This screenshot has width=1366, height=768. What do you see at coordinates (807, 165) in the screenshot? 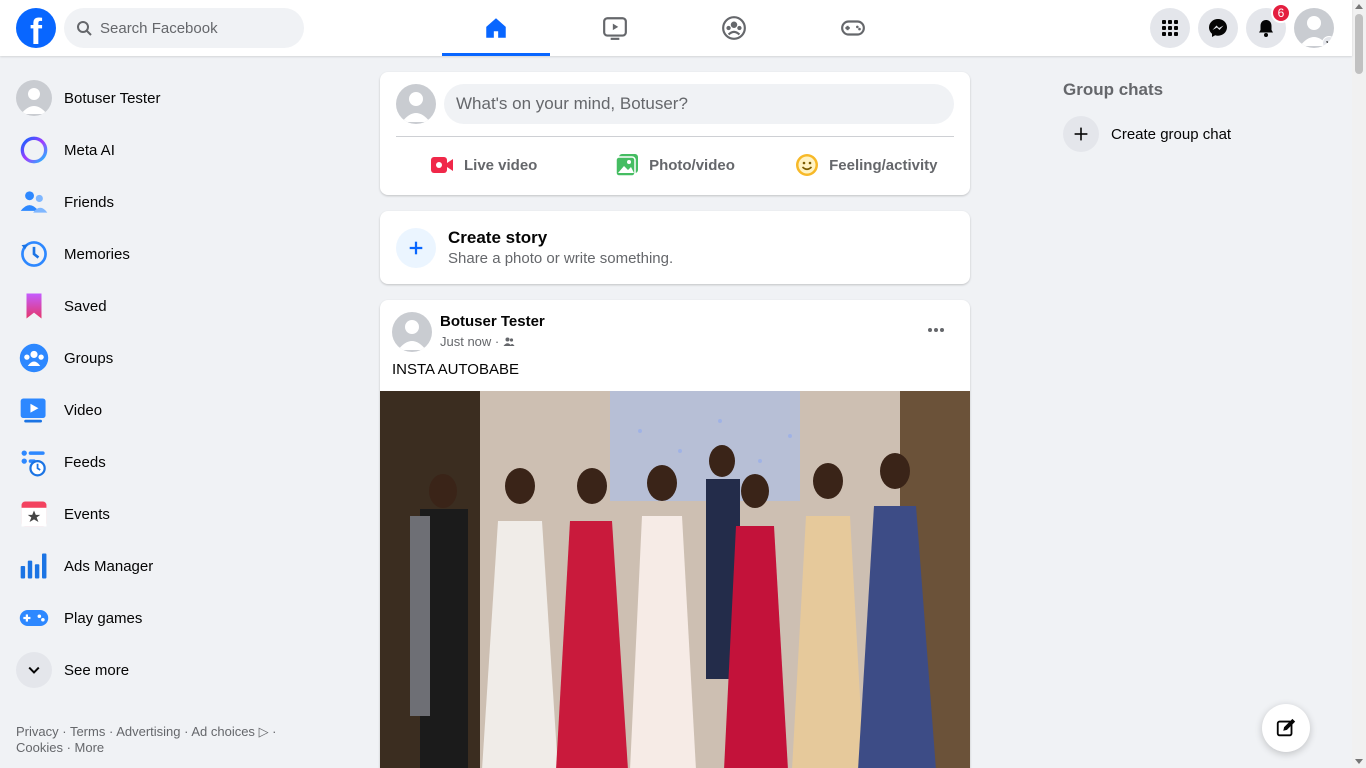
I see `smiley-icon` at bounding box center [807, 165].